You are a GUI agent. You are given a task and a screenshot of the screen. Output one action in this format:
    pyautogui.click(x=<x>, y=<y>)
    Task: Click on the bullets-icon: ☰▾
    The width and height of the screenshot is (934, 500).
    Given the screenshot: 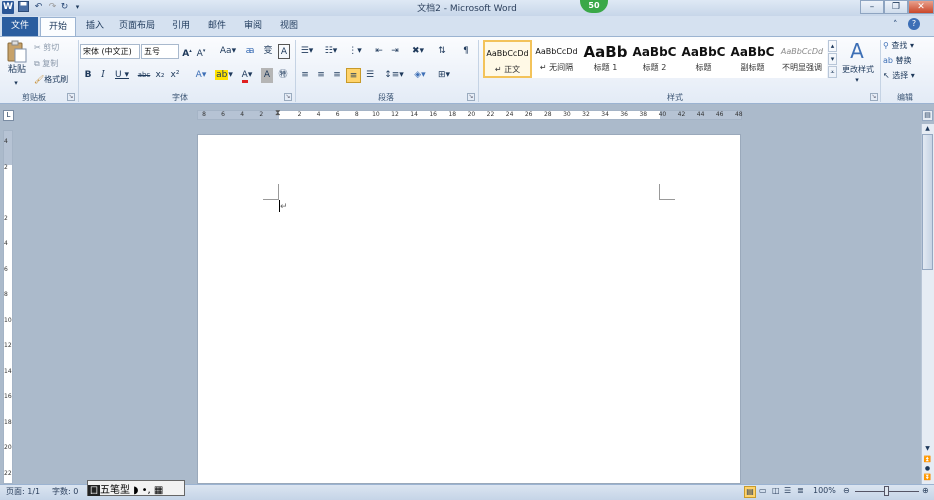 What is the action you would take?
    pyautogui.click(x=307, y=51)
    